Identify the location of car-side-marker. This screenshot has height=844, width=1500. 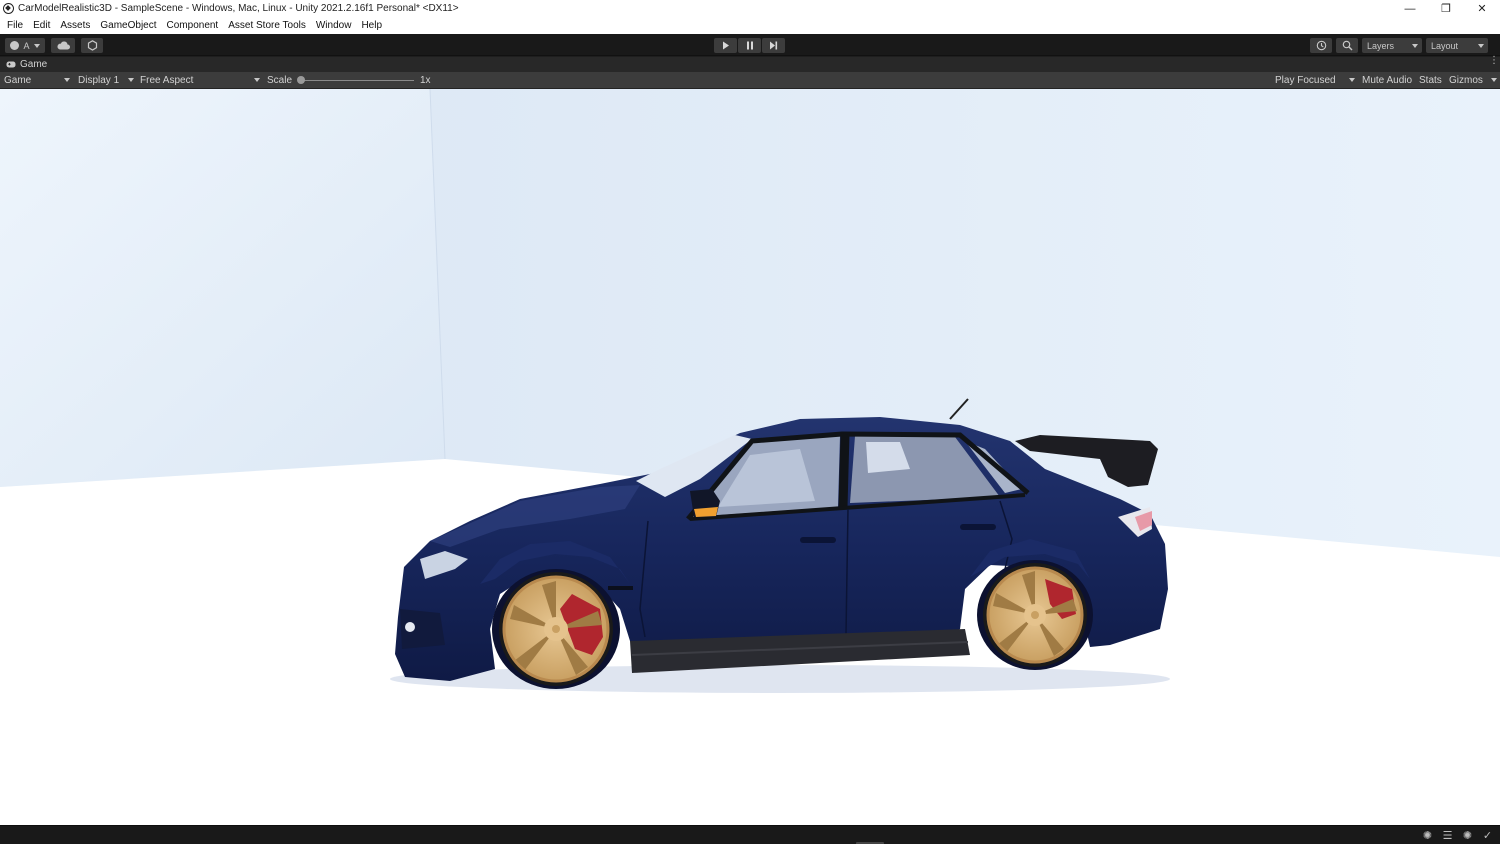
(620, 588).